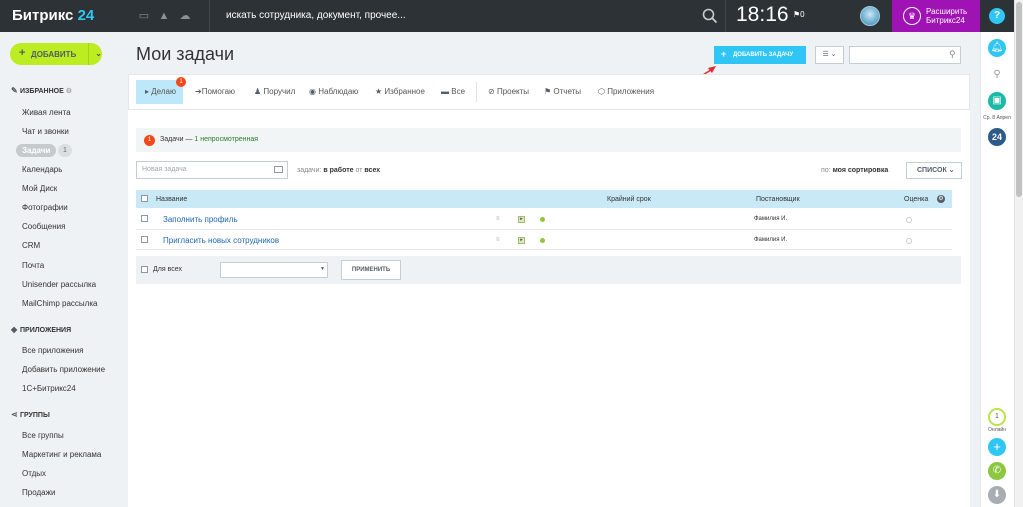  What do you see at coordinates (41, 329) in the screenshot?
I see `apps-header: ◆ ПРИЛОЖЕНИЯ` at bounding box center [41, 329].